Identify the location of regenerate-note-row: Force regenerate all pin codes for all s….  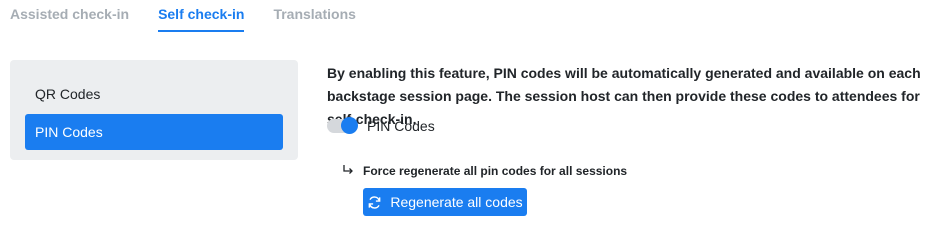
(484, 171).